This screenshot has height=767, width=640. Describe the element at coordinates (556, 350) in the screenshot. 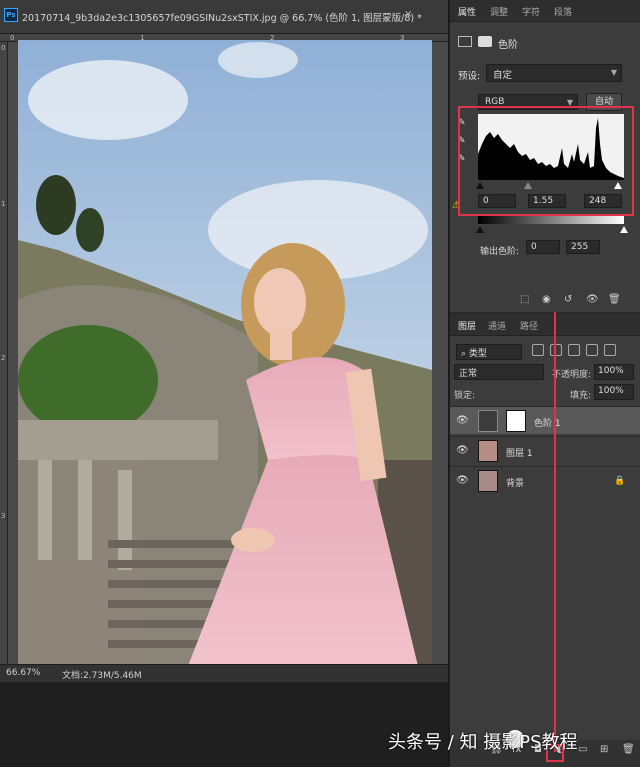

I see `adjustment-filter-icon` at that location.